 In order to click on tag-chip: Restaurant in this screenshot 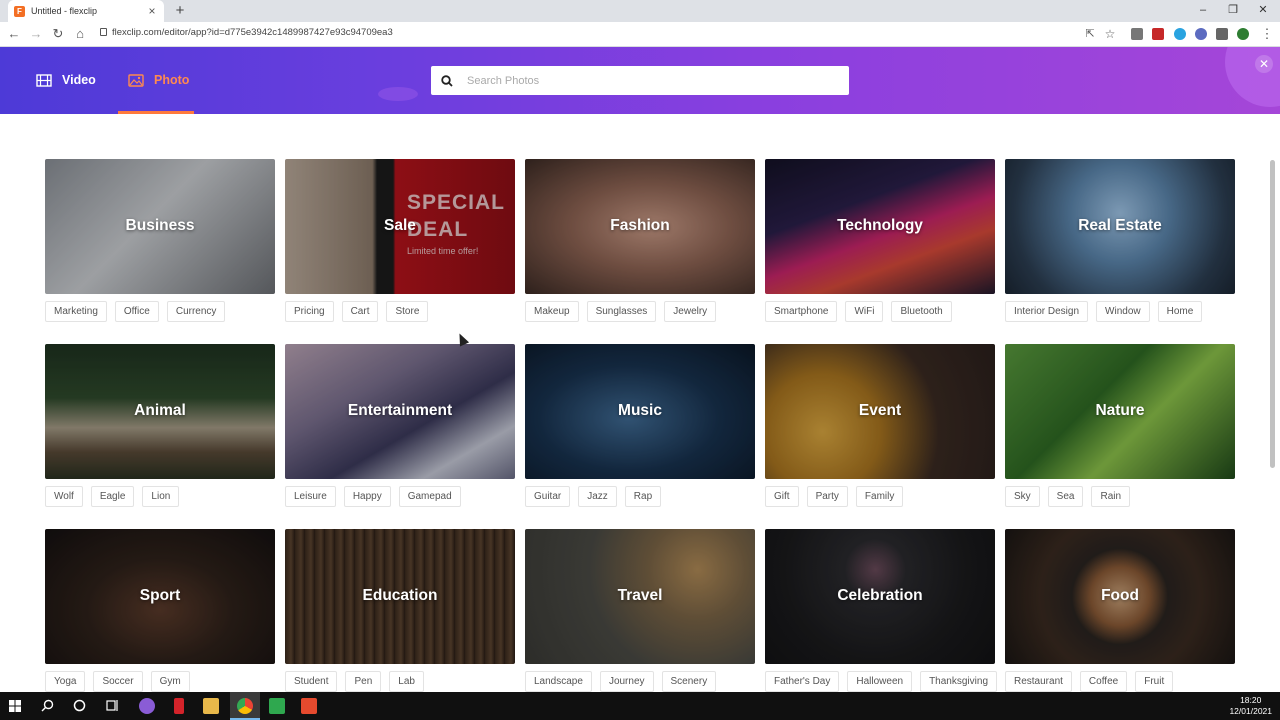, I will do `click(1038, 681)`.